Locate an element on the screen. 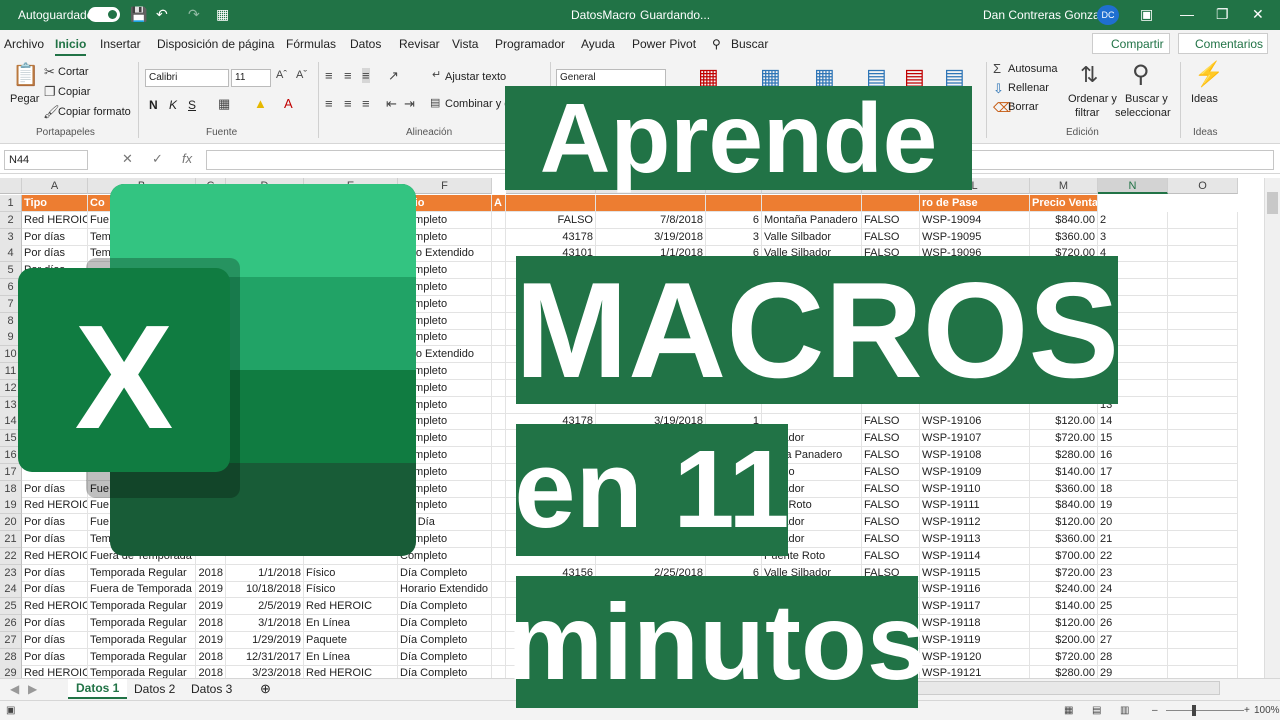  search-label: Buscar is located at coordinates (749, 44).